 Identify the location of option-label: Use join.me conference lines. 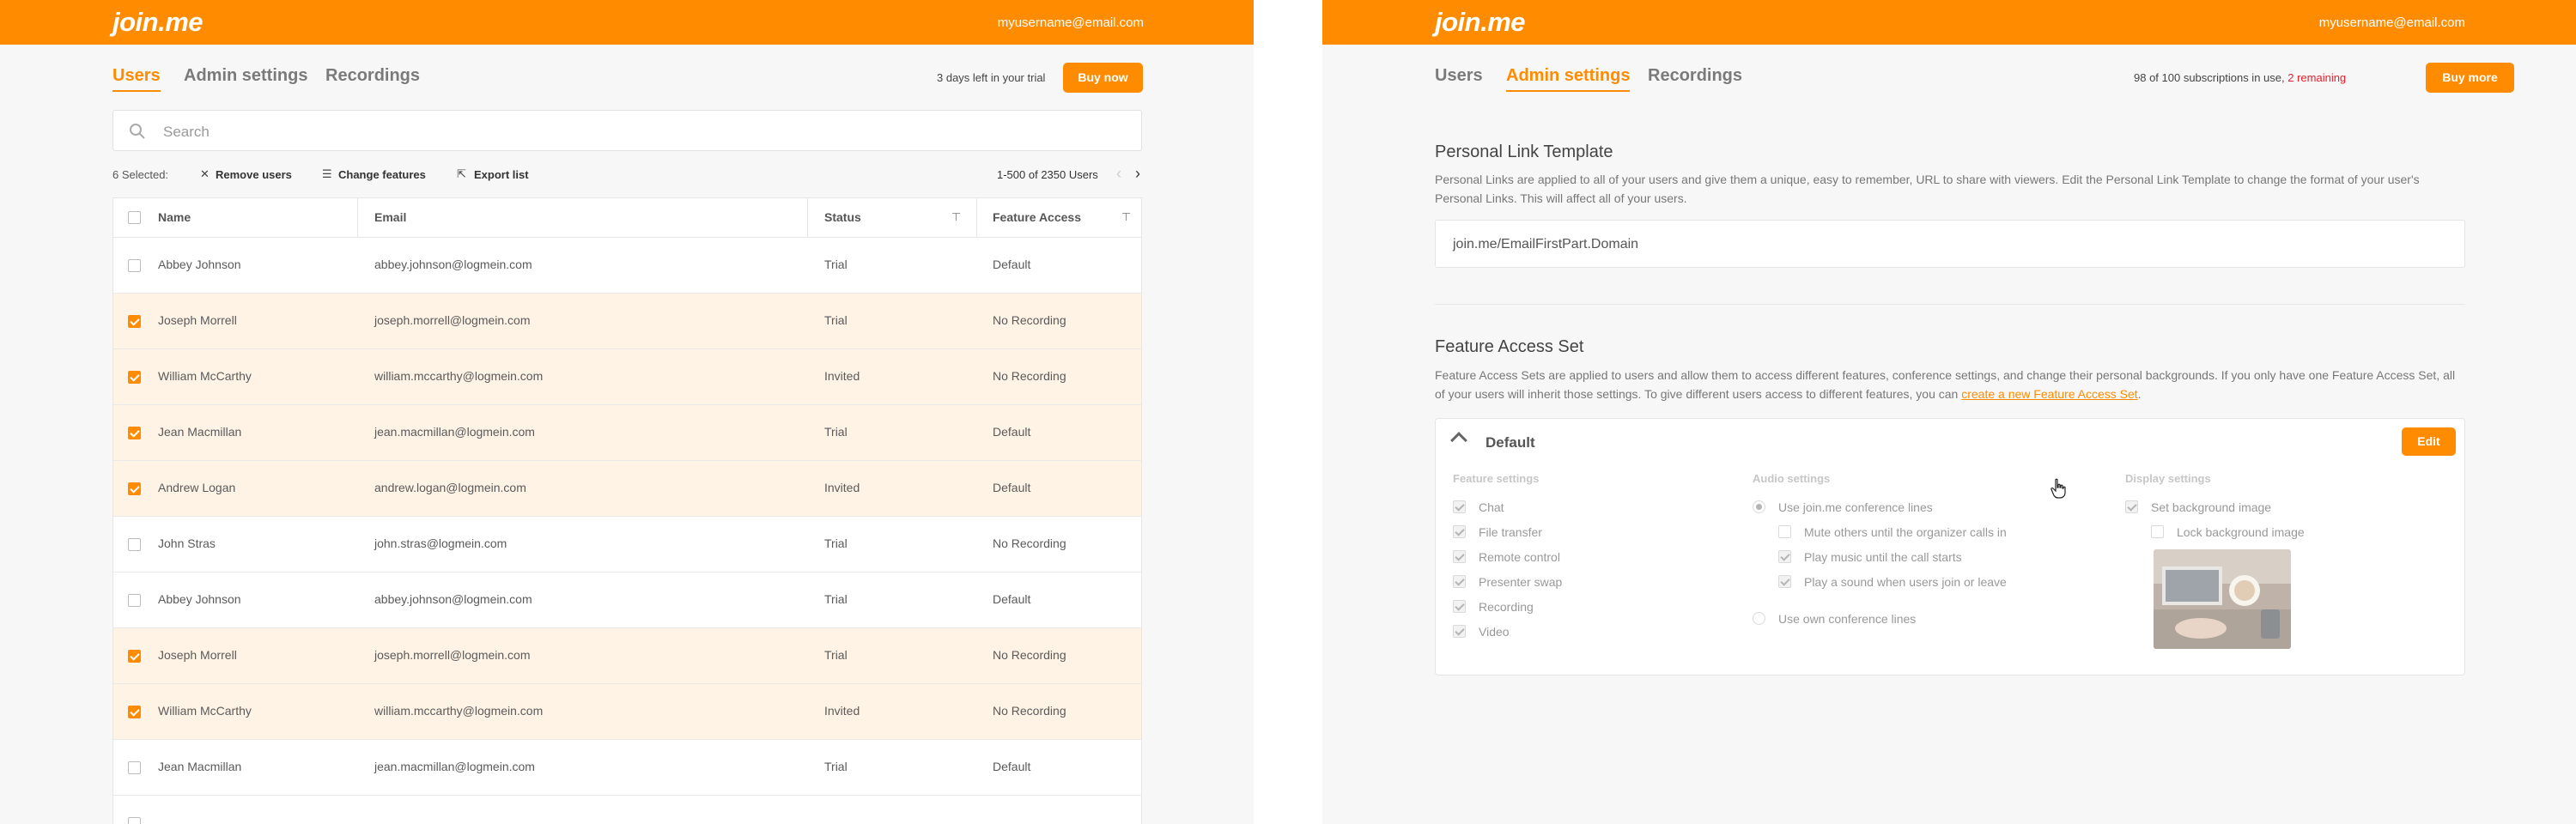
(1856, 507).